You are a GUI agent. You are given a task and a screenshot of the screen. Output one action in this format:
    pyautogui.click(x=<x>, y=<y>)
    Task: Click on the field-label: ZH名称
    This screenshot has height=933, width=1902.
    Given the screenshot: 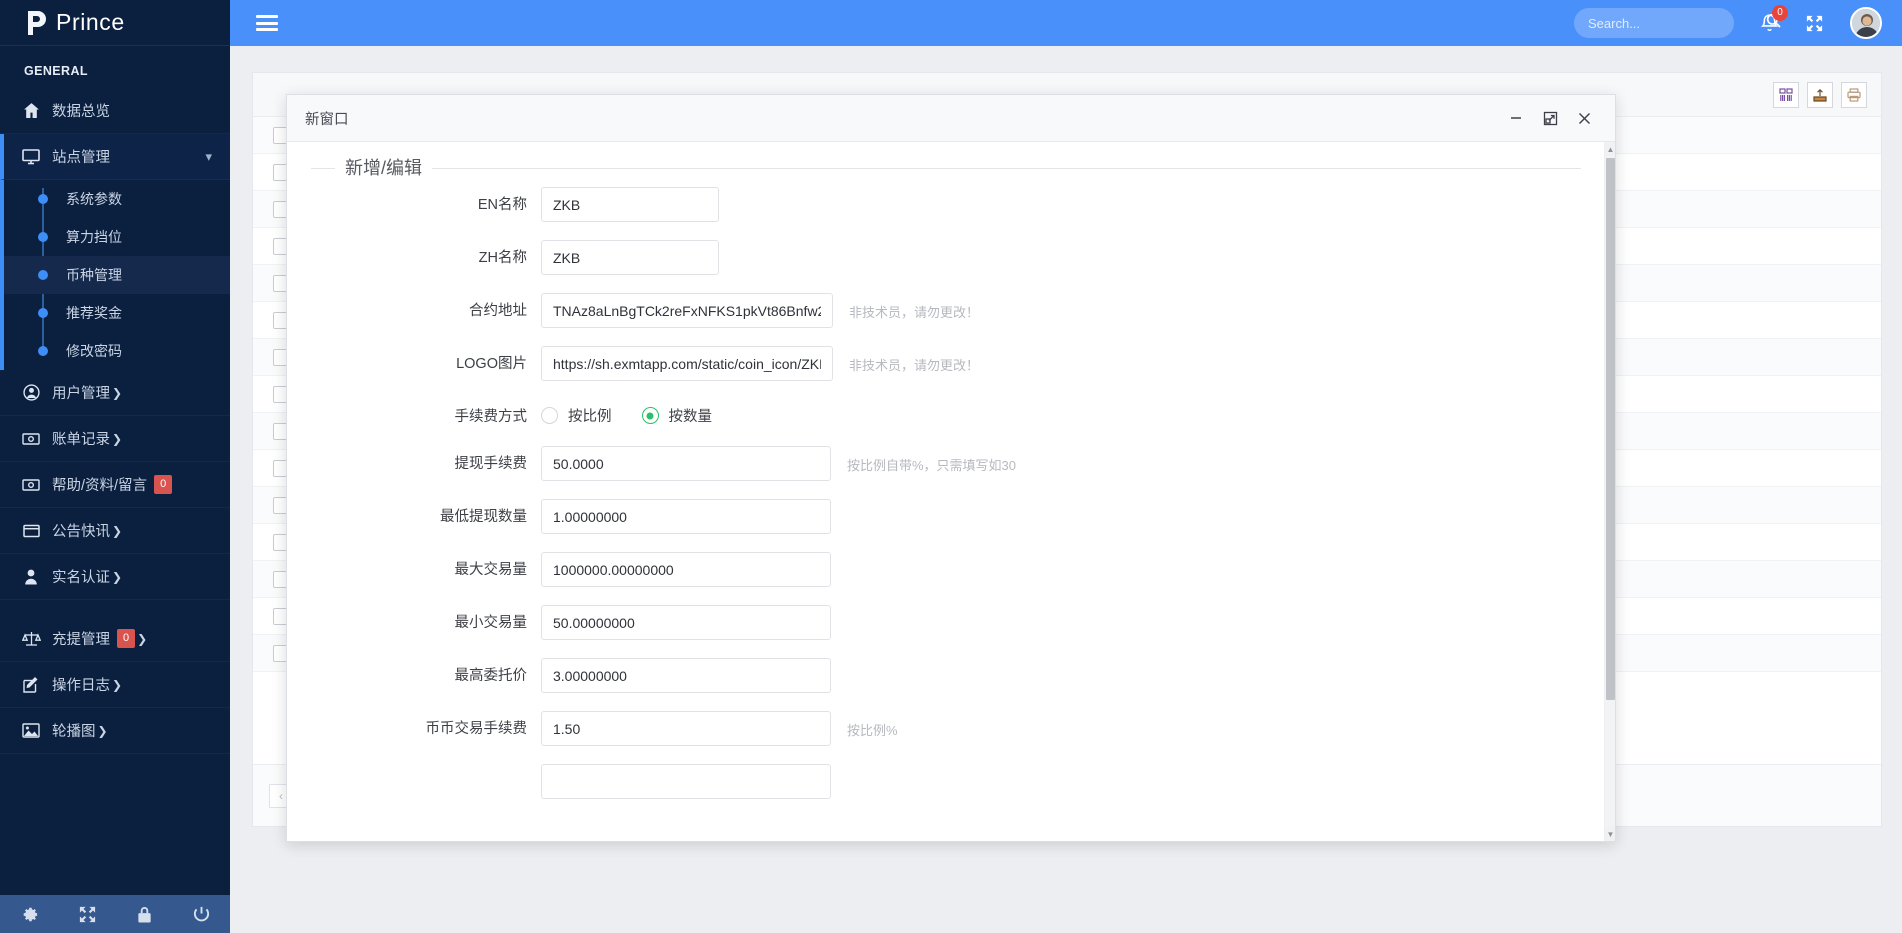 What is the action you would take?
    pyautogui.click(x=502, y=258)
    